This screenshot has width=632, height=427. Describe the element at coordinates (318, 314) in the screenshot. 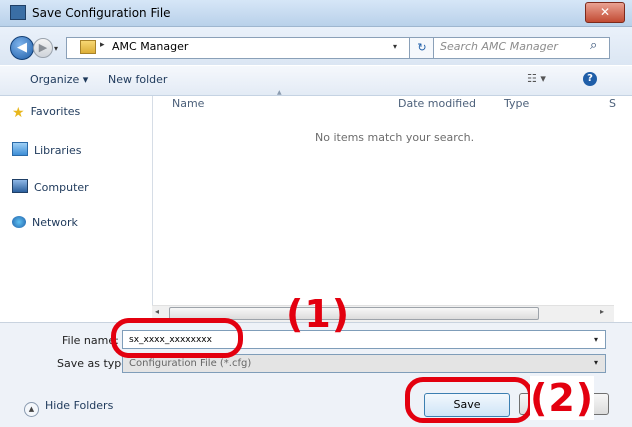

I see `callout-label-1: (1)` at that location.